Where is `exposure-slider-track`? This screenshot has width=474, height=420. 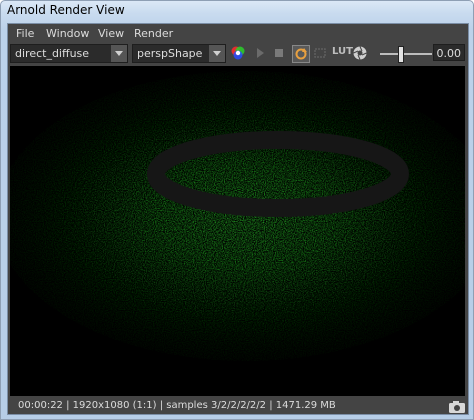
exposure-slider-track is located at coordinates (406, 54).